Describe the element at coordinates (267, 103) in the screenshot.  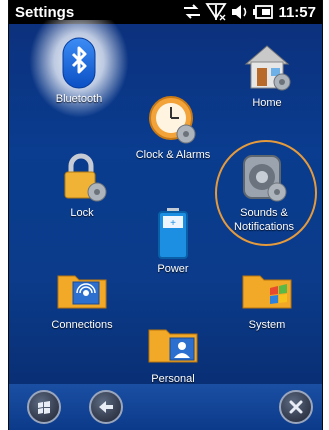
I see `tile-label: Home` at that location.